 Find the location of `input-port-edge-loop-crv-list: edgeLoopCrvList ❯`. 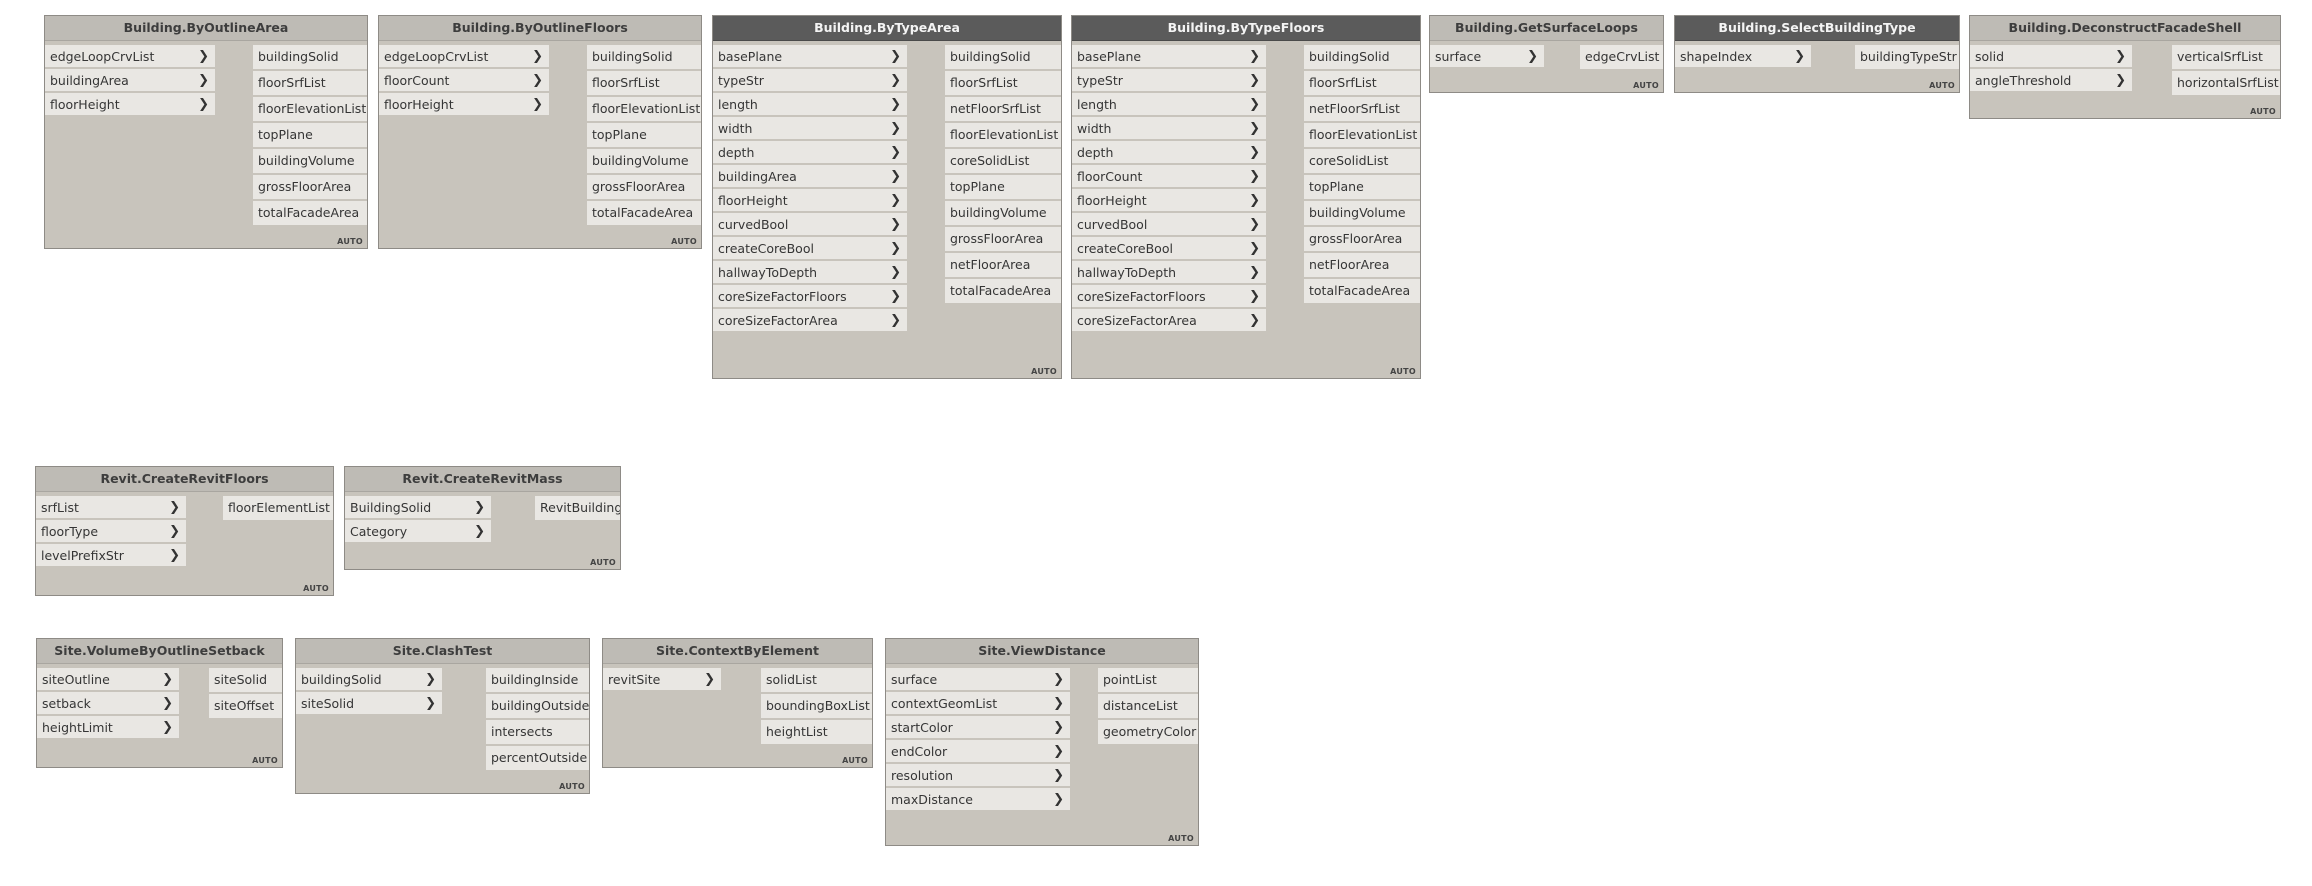

input-port-edge-loop-crv-list: edgeLoopCrvList ❯ is located at coordinates (464, 57).